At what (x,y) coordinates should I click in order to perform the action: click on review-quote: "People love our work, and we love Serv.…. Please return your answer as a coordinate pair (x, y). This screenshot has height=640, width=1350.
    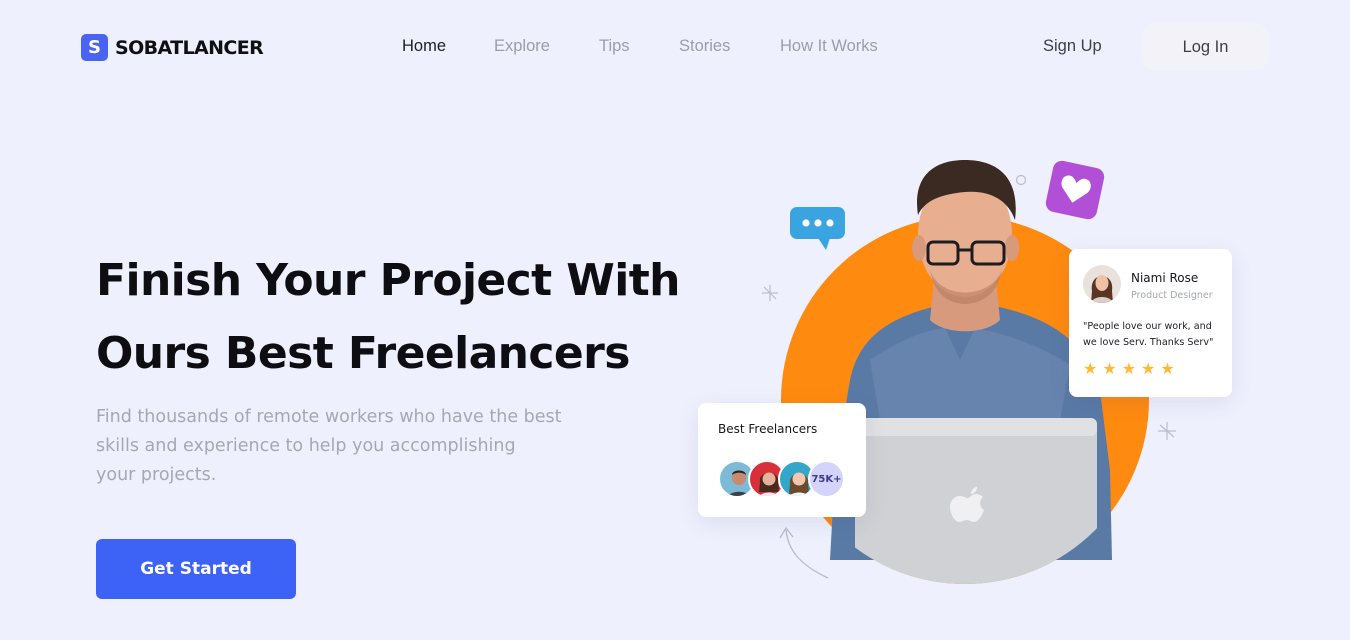
    Looking at the image, I should click on (1148, 334).